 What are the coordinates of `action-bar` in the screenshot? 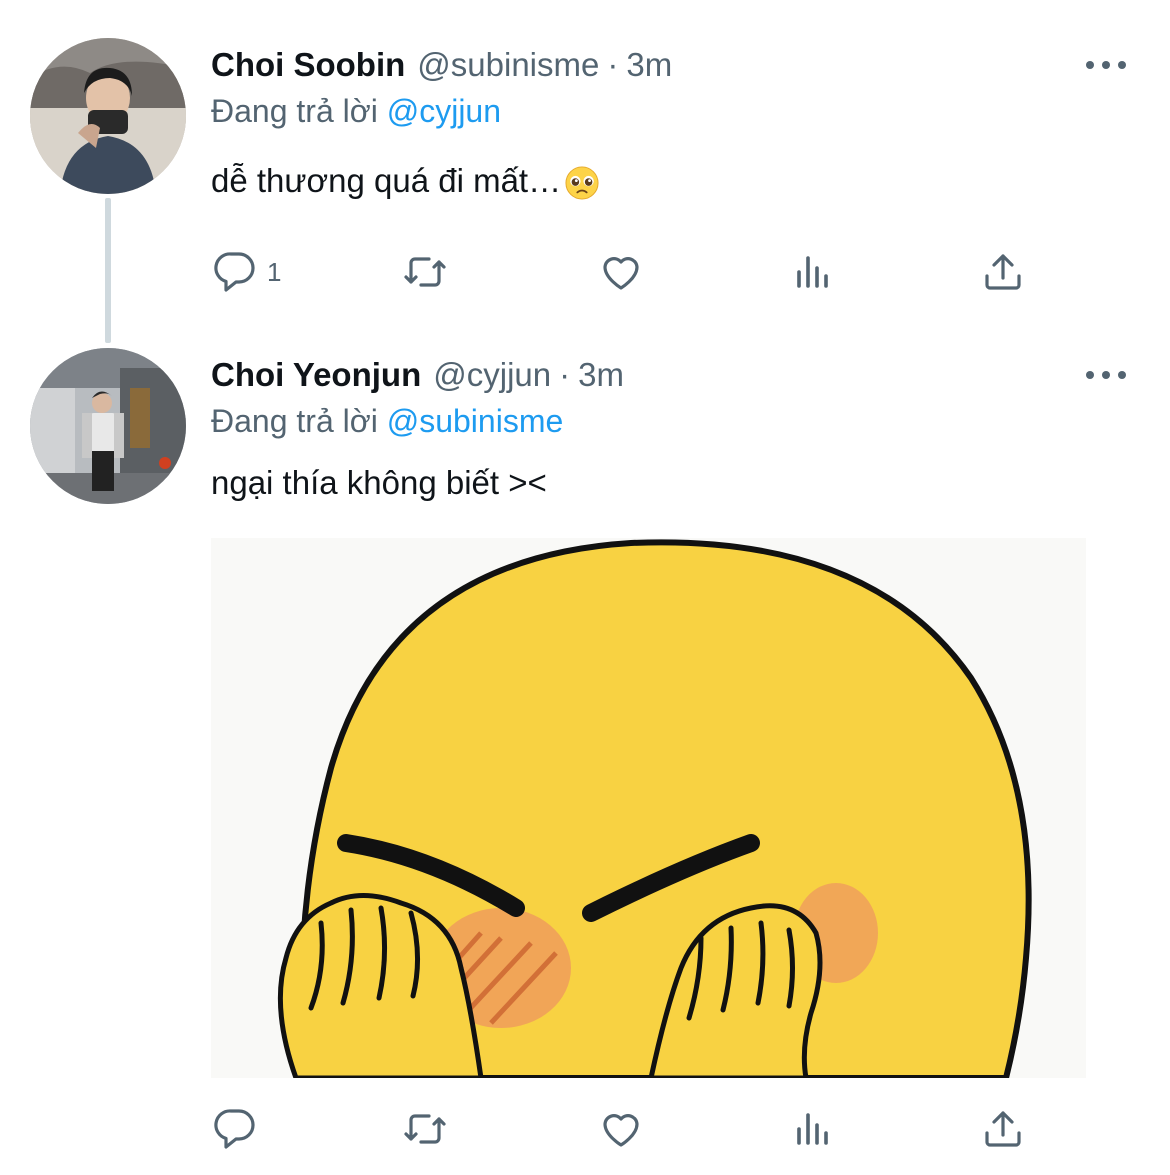 It's located at (641, 1129).